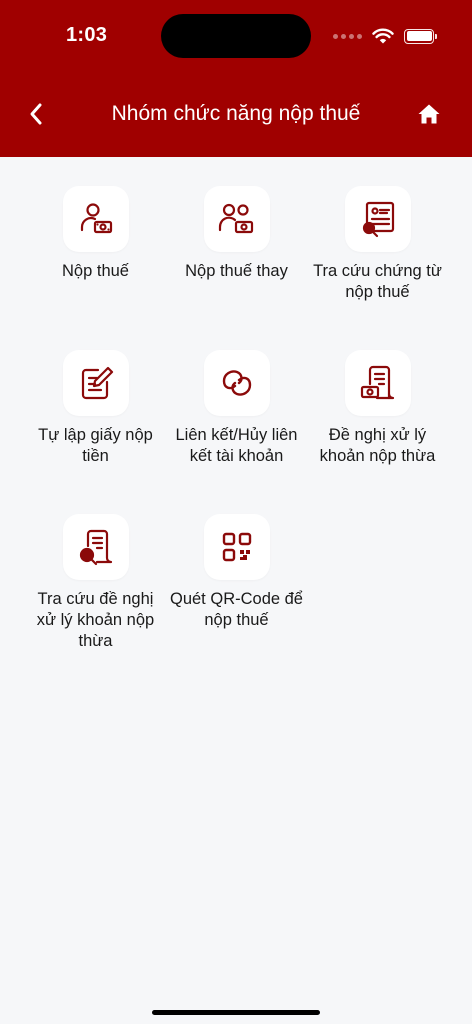  I want to click on tile-label: Quét QR-Code để nộp thuế, so click(236, 609).